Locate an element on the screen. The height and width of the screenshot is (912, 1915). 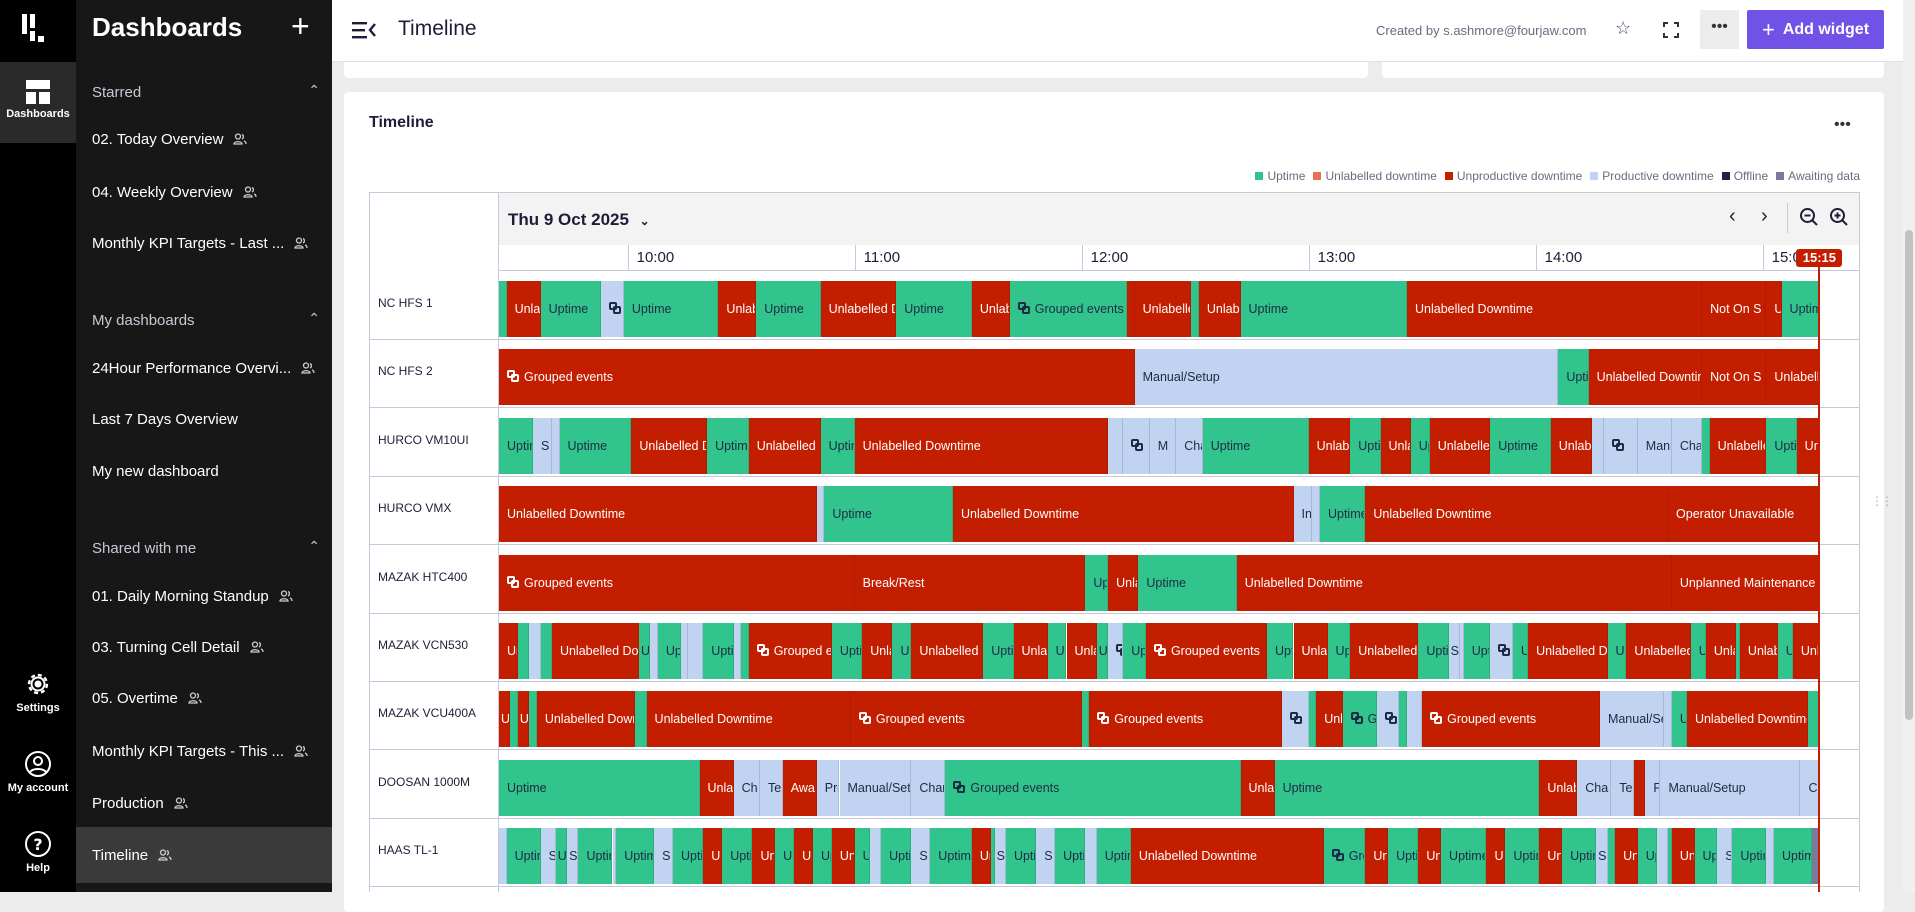
event-segment: C is located at coordinates (1810, 787).